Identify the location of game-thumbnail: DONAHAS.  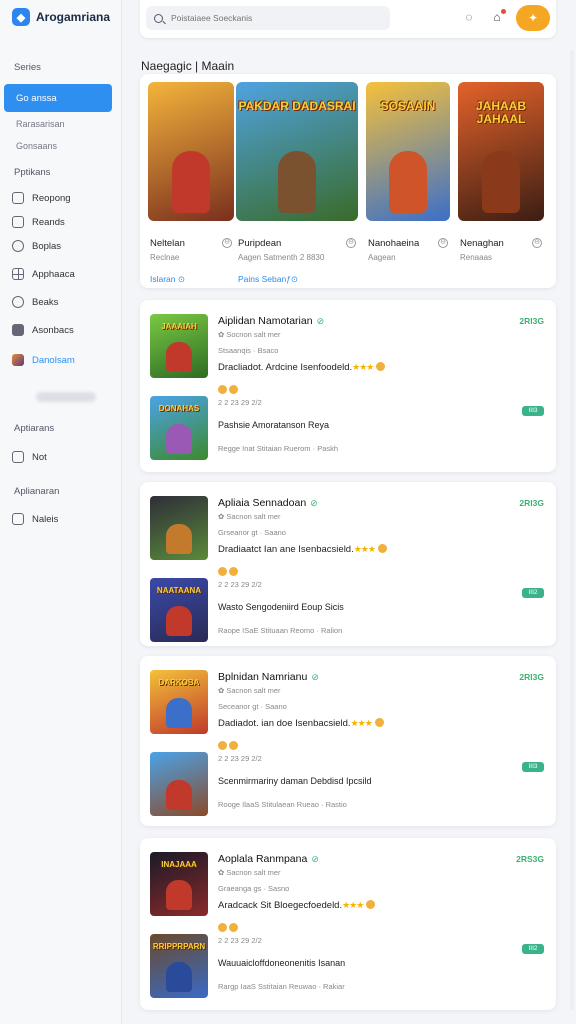
(179, 428).